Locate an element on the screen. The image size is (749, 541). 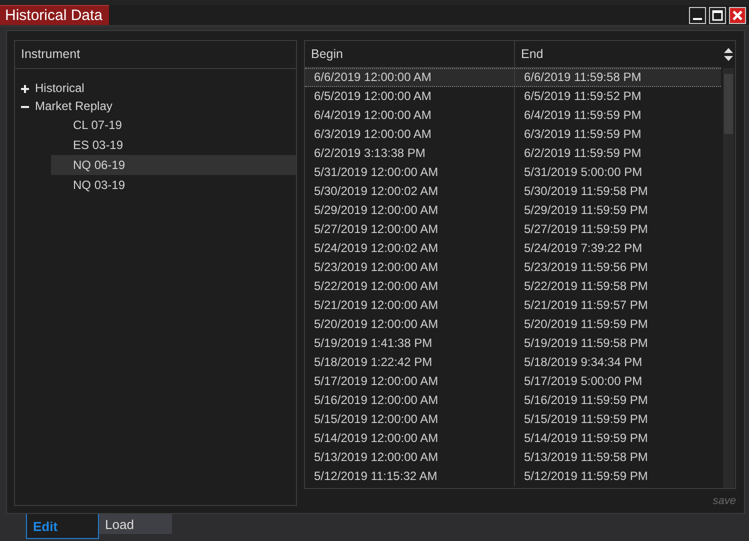
minimize-button is located at coordinates (697, 15).